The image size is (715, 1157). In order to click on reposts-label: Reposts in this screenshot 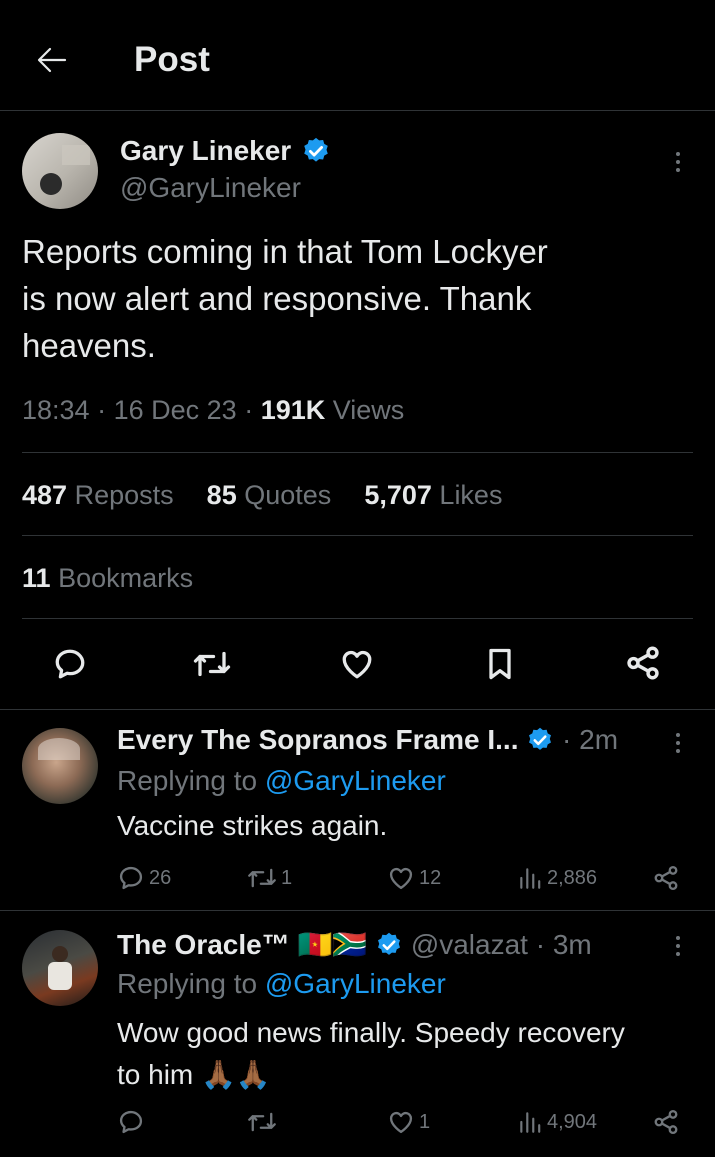, I will do `click(124, 495)`.